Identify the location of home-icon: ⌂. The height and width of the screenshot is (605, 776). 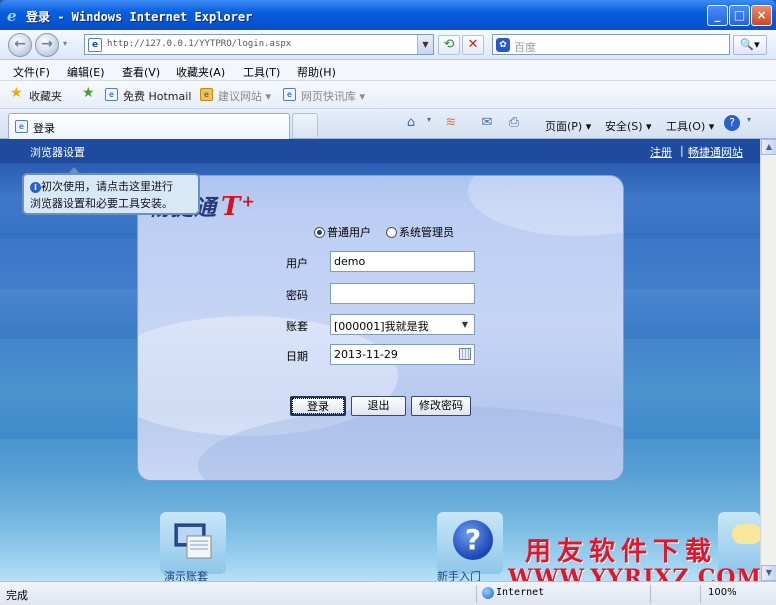
(411, 123).